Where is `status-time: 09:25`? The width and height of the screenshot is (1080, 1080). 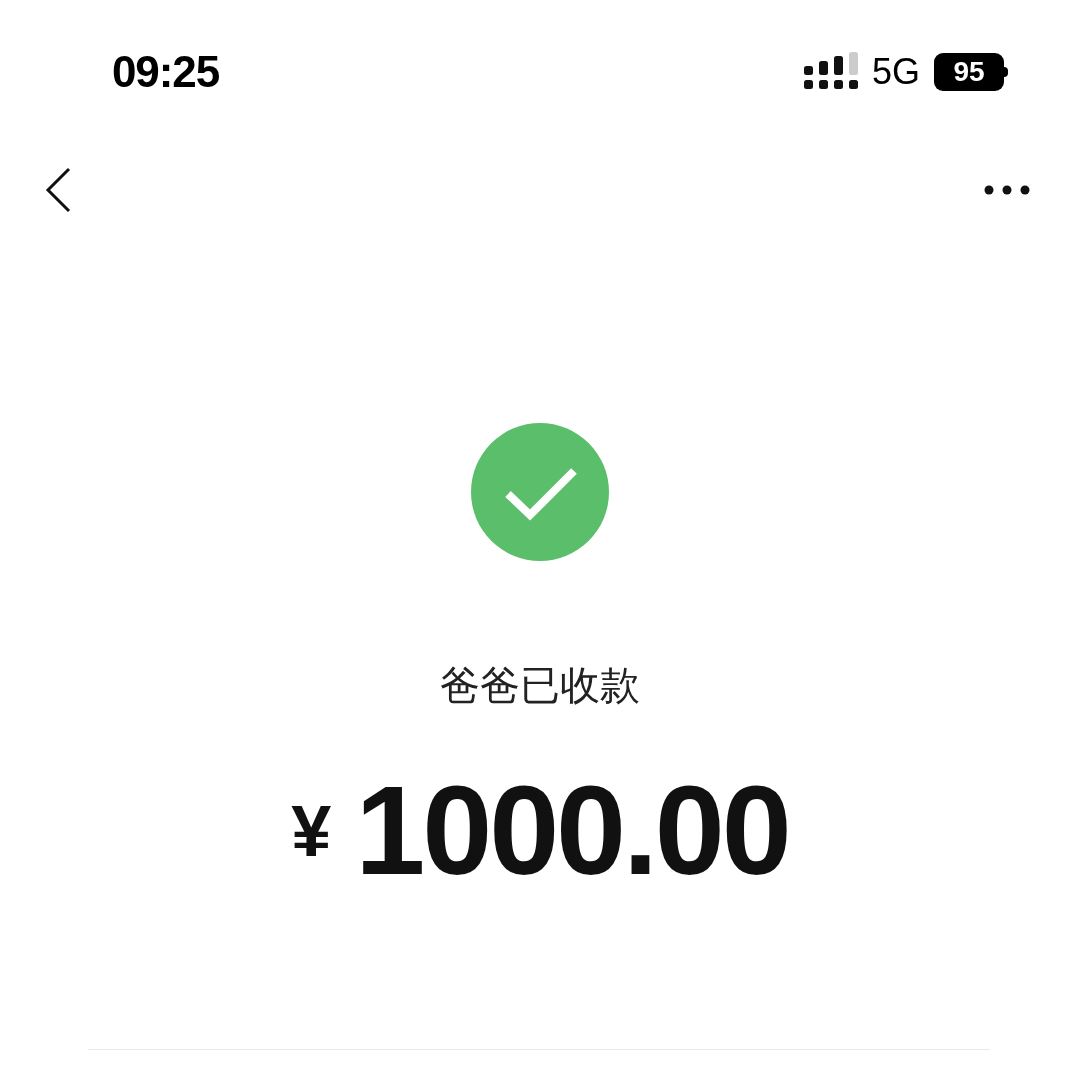 status-time: 09:25 is located at coordinates (166, 72).